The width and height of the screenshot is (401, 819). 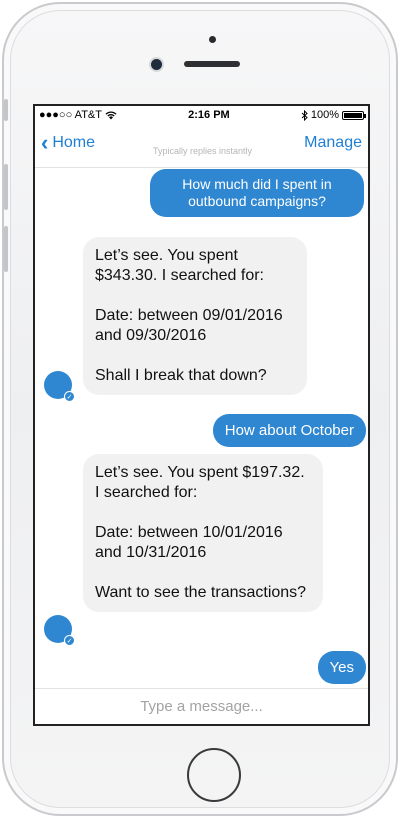 What do you see at coordinates (6, 249) in the screenshot?
I see `volume-down-button` at bounding box center [6, 249].